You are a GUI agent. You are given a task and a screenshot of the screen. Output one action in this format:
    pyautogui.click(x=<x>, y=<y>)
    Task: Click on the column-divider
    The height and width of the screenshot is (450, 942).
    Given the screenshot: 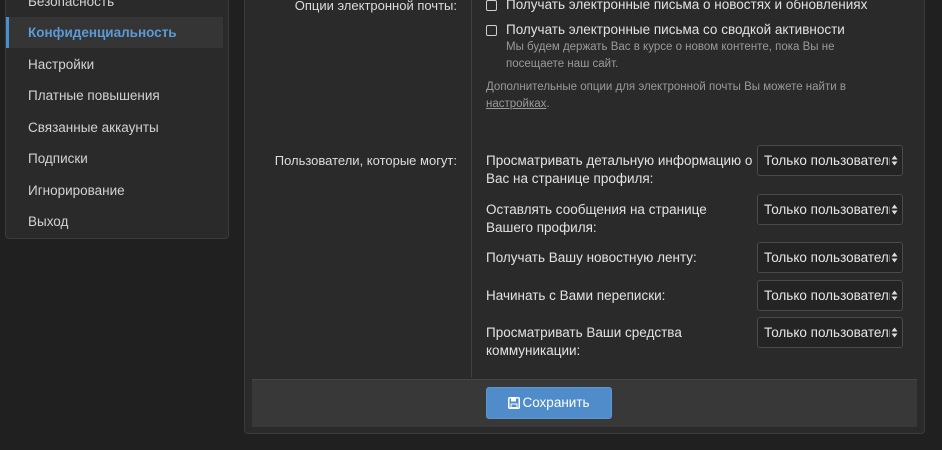 What is the action you would take?
    pyautogui.click(x=471, y=189)
    